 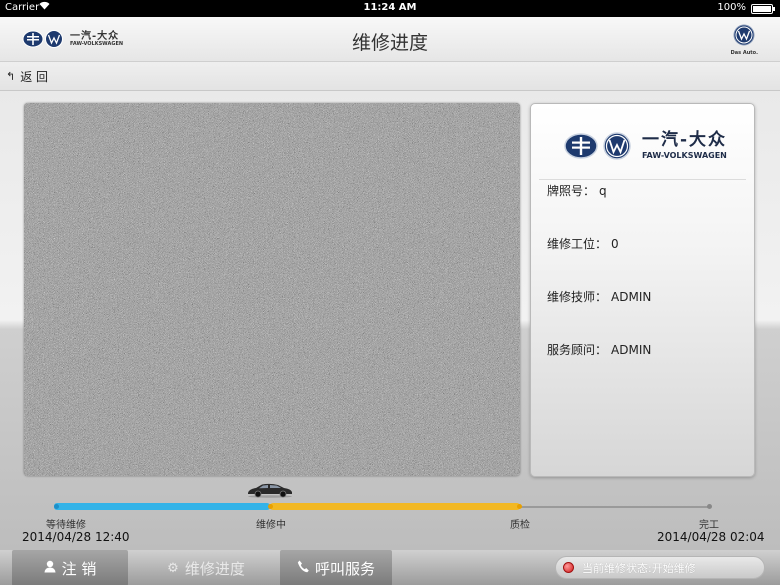 What do you see at coordinates (389, 43) in the screenshot?
I see `page-title: 维修进度` at bounding box center [389, 43].